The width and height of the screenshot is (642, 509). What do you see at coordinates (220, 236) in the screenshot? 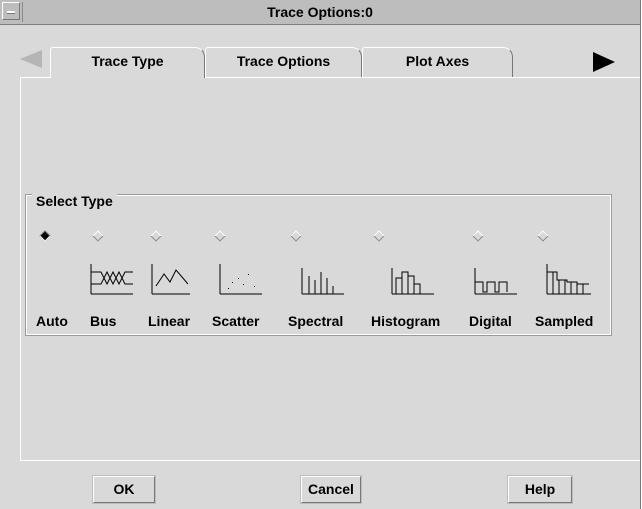
I see `radio-scatter` at bounding box center [220, 236].